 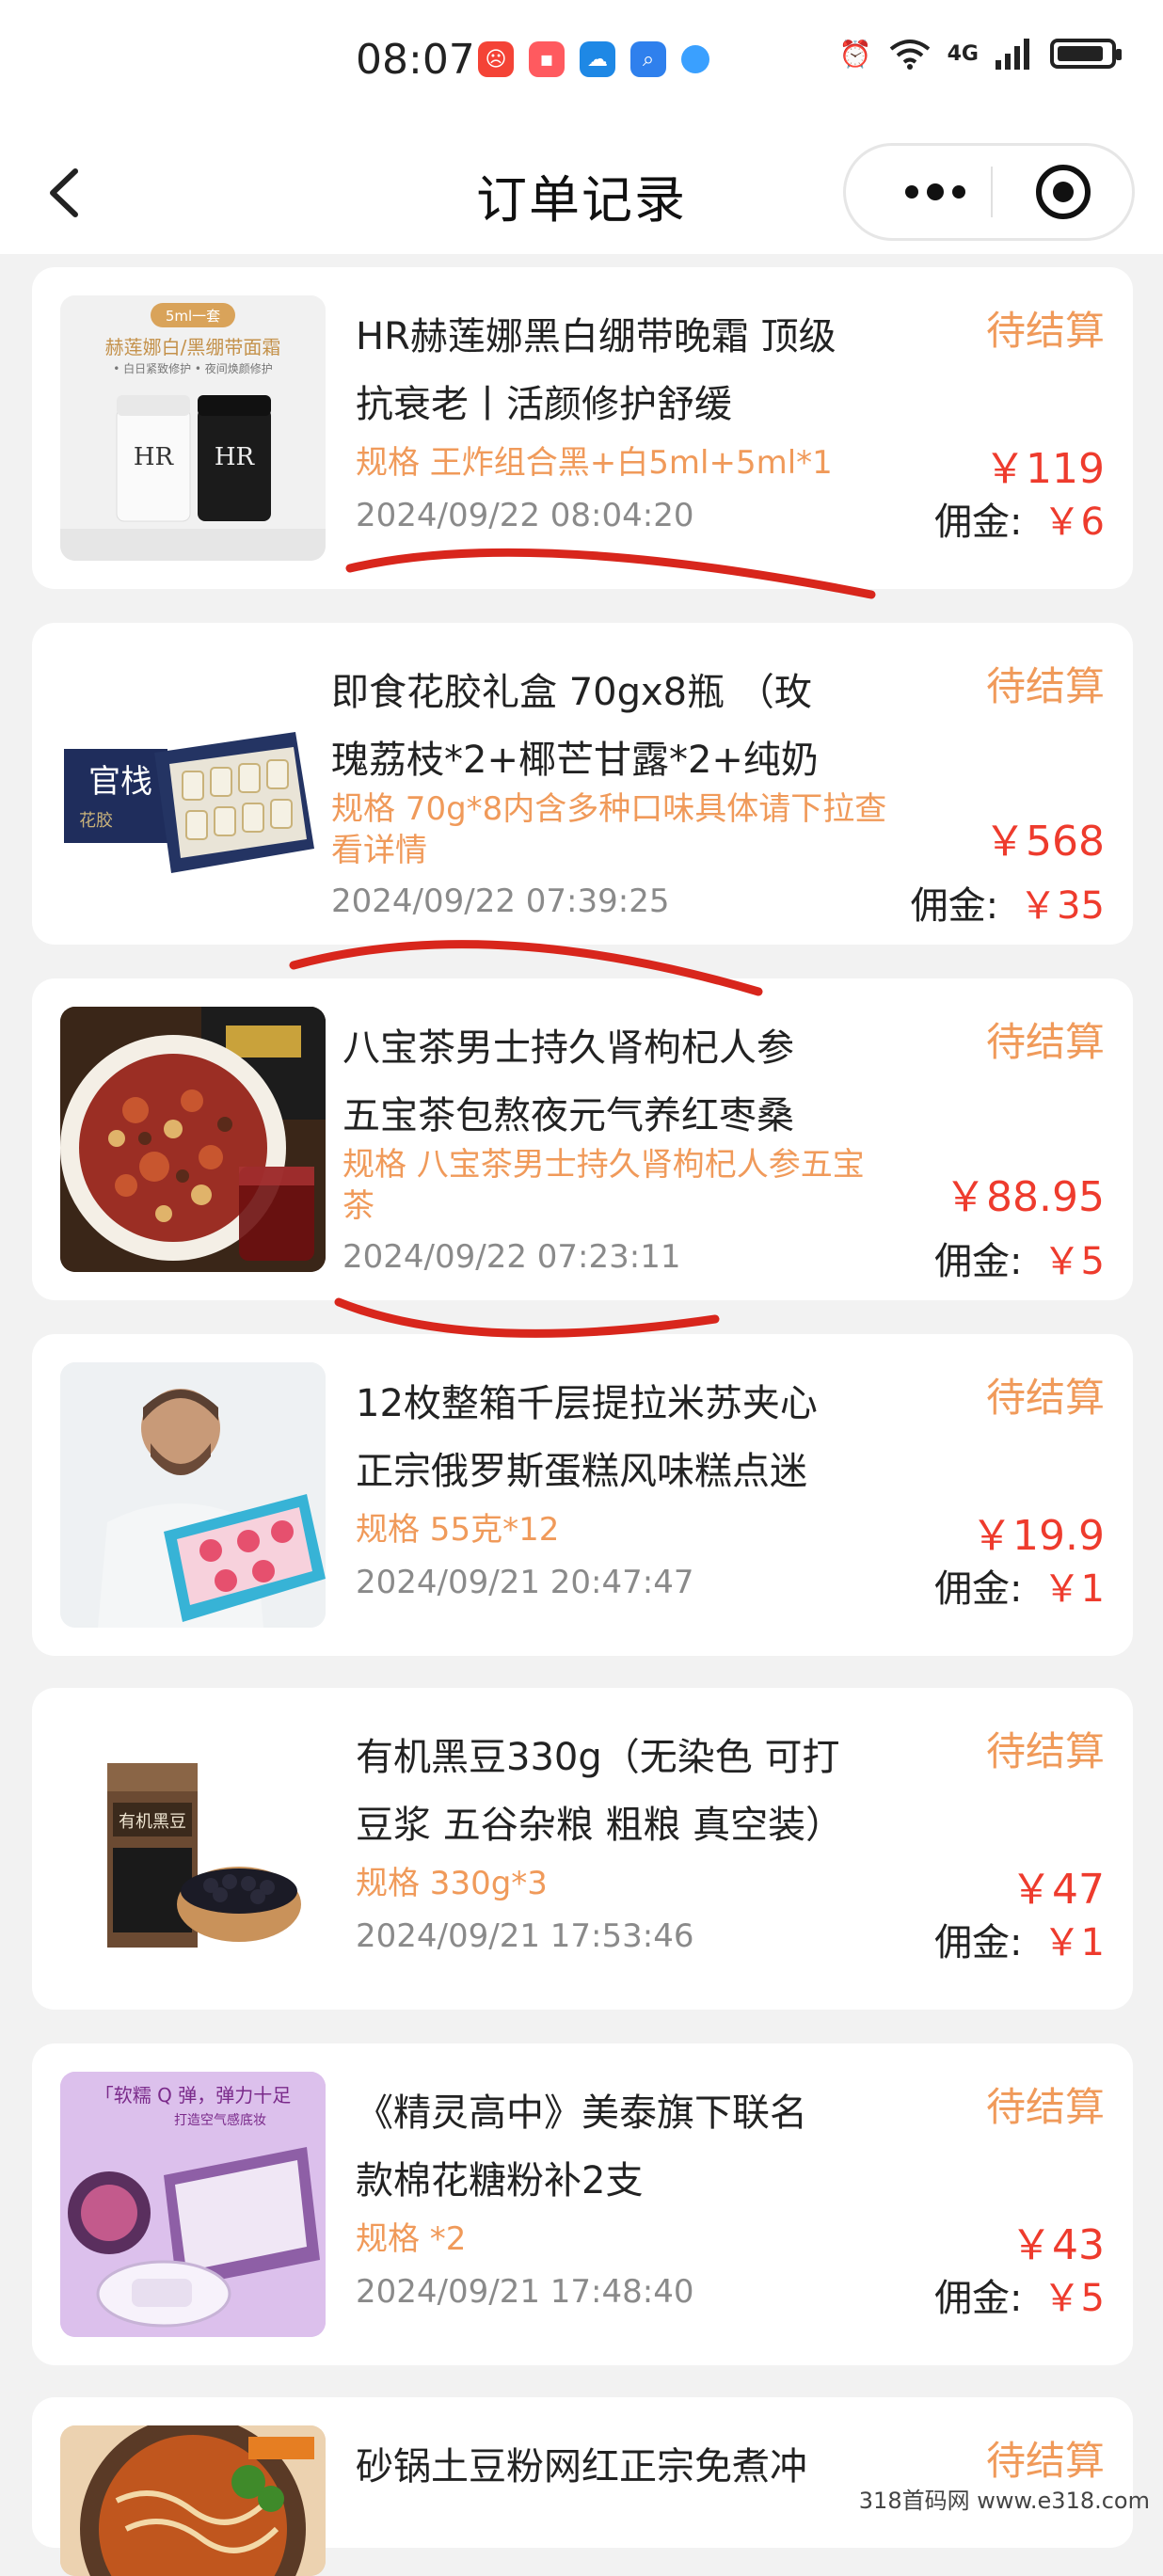 I want to click on order-price: ￥119, so click(x=1044, y=469).